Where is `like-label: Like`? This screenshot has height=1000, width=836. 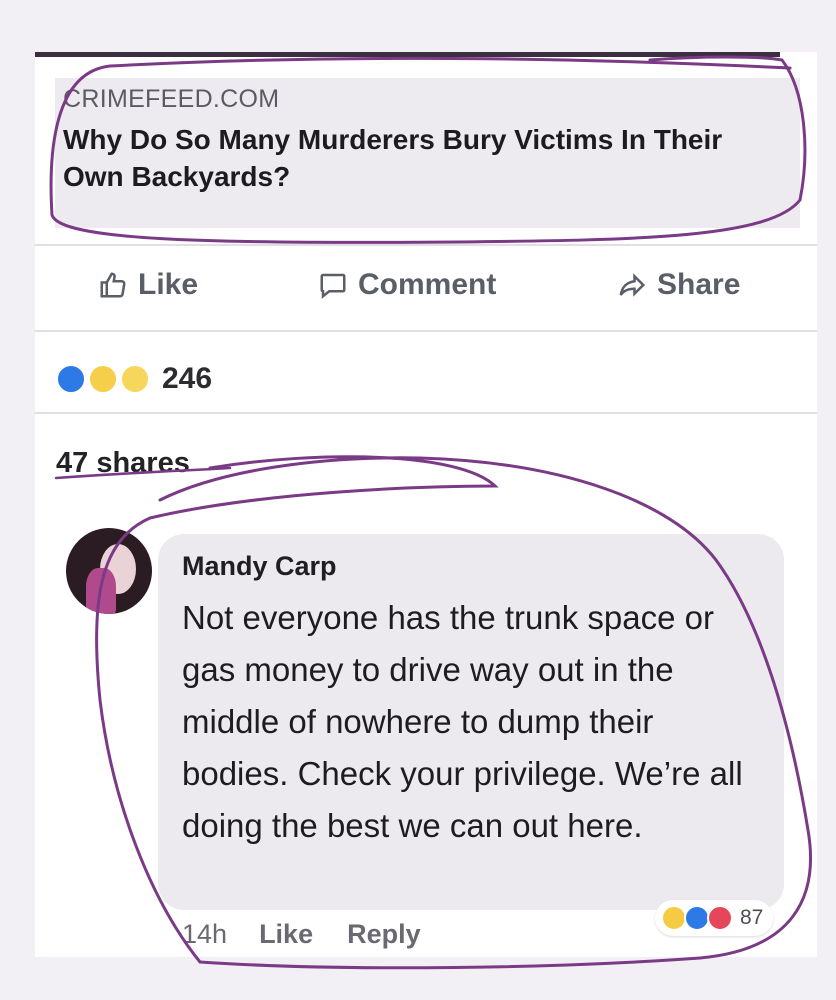 like-label: Like is located at coordinates (168, 284).